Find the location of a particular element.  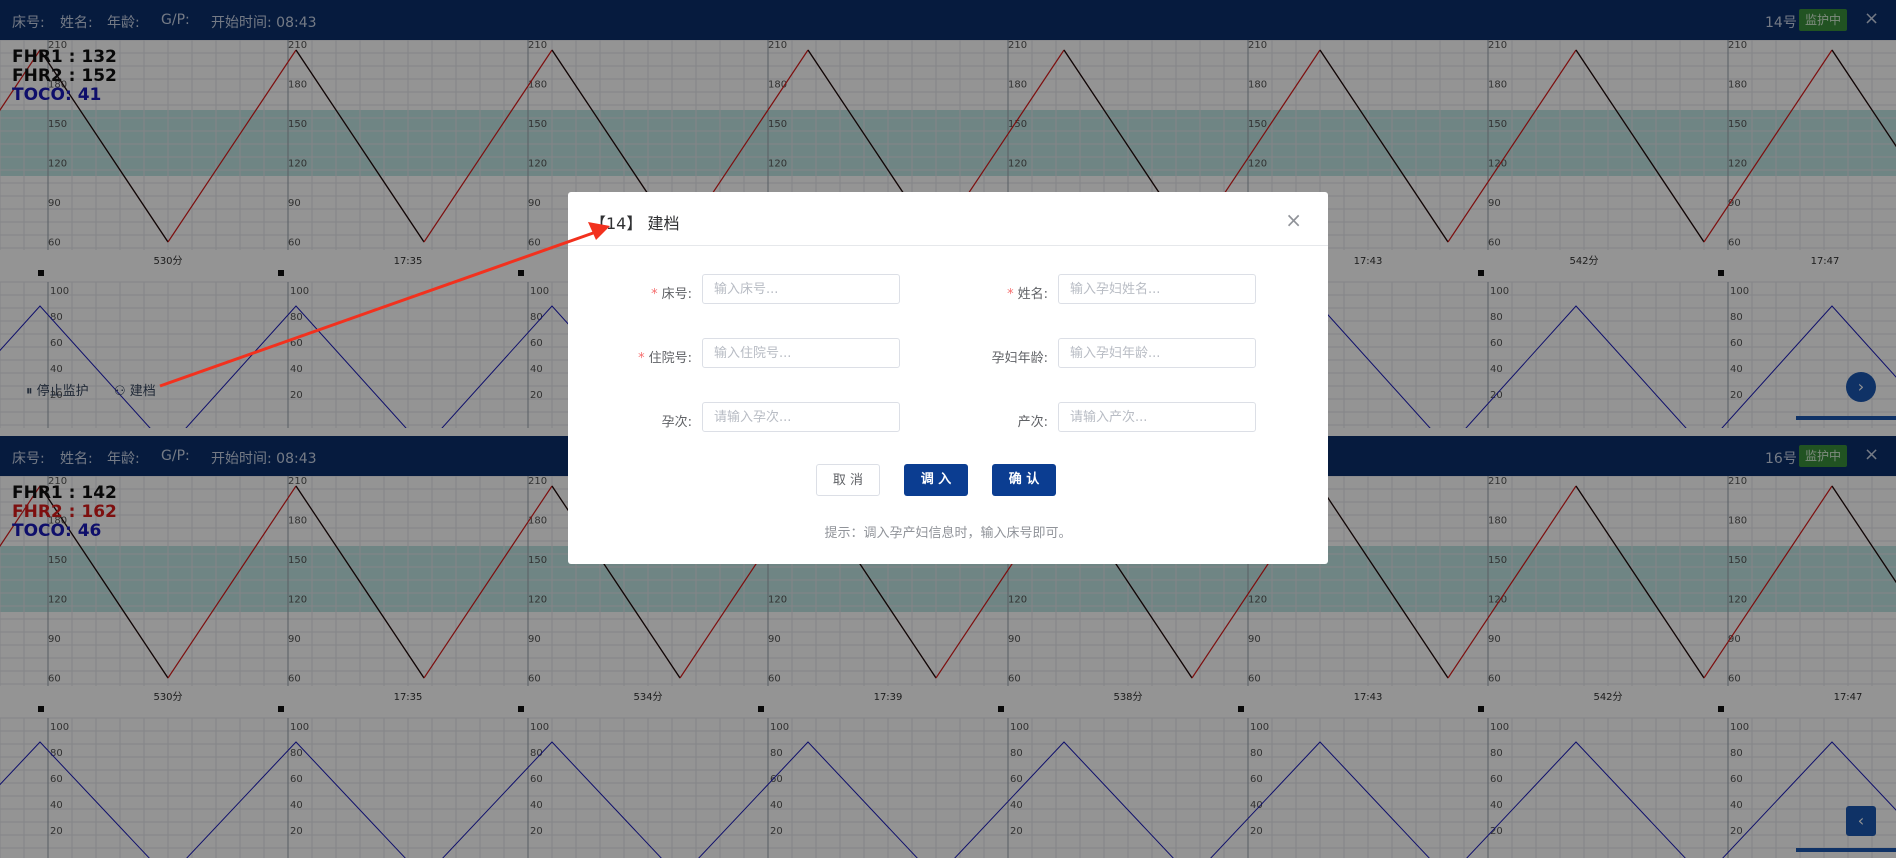

arrow-head is located at coordinates (599, 231).